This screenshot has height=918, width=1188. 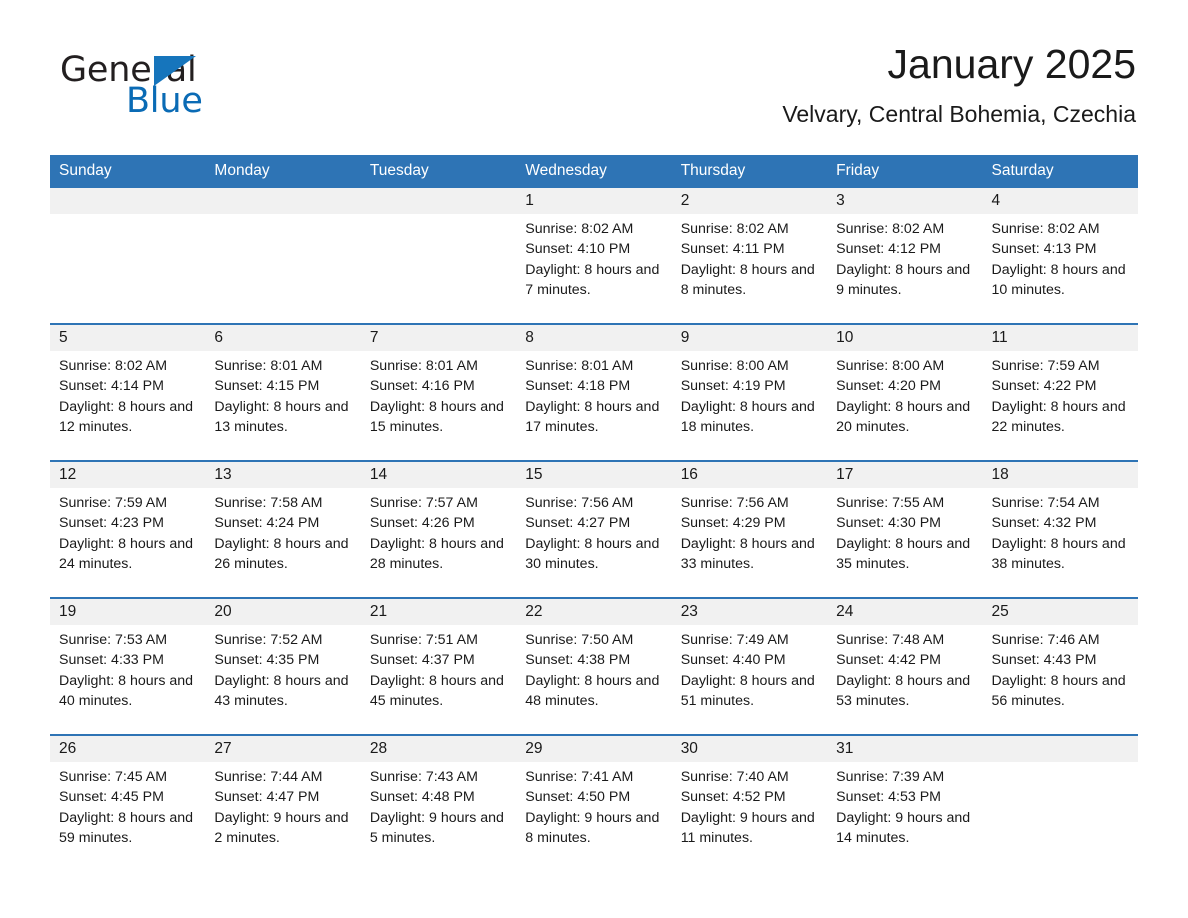 I want to click on general-blue-logo: General Blue, so click(x=180, y=80).